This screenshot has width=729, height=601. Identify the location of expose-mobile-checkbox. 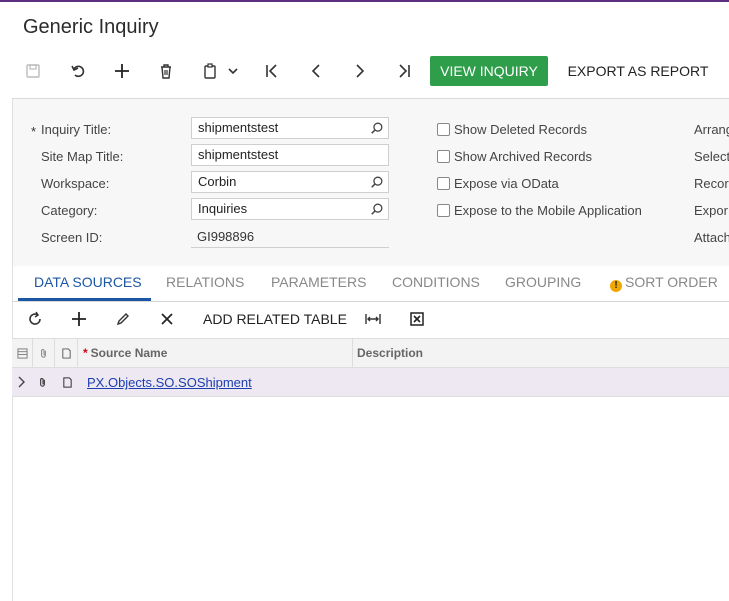
(443, 210).